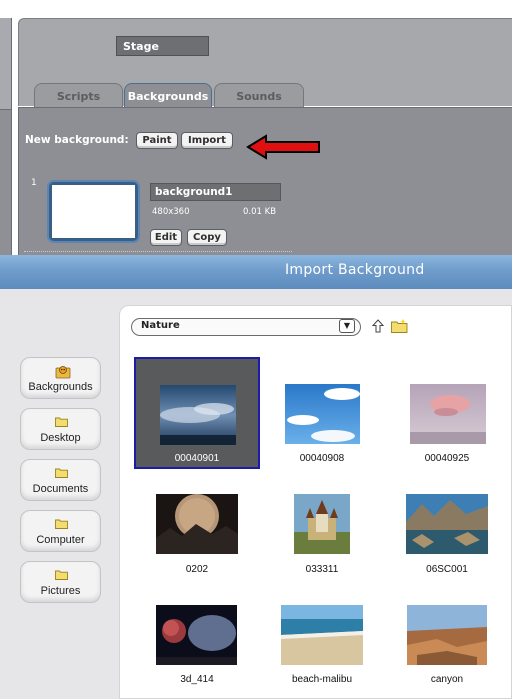  Describe the element at coordinates (60, 480) in the screenshot. I see `place-documents-button: Documents` at that location.